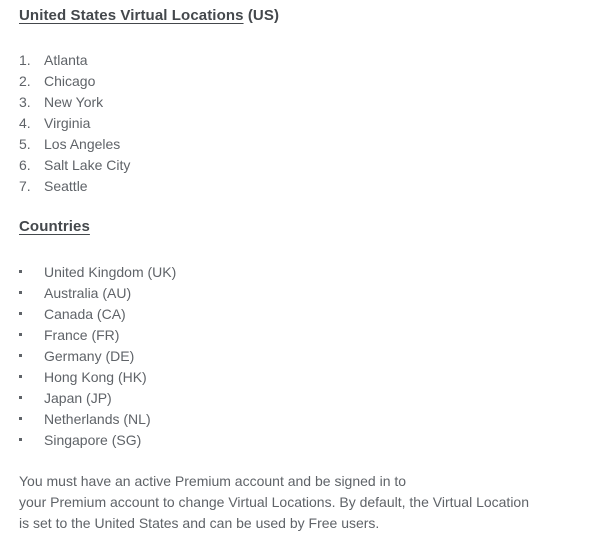  Describe the element at coordinates (261, 15) in the screenshot. I see `us-heading-suffix: (US)` at that location.